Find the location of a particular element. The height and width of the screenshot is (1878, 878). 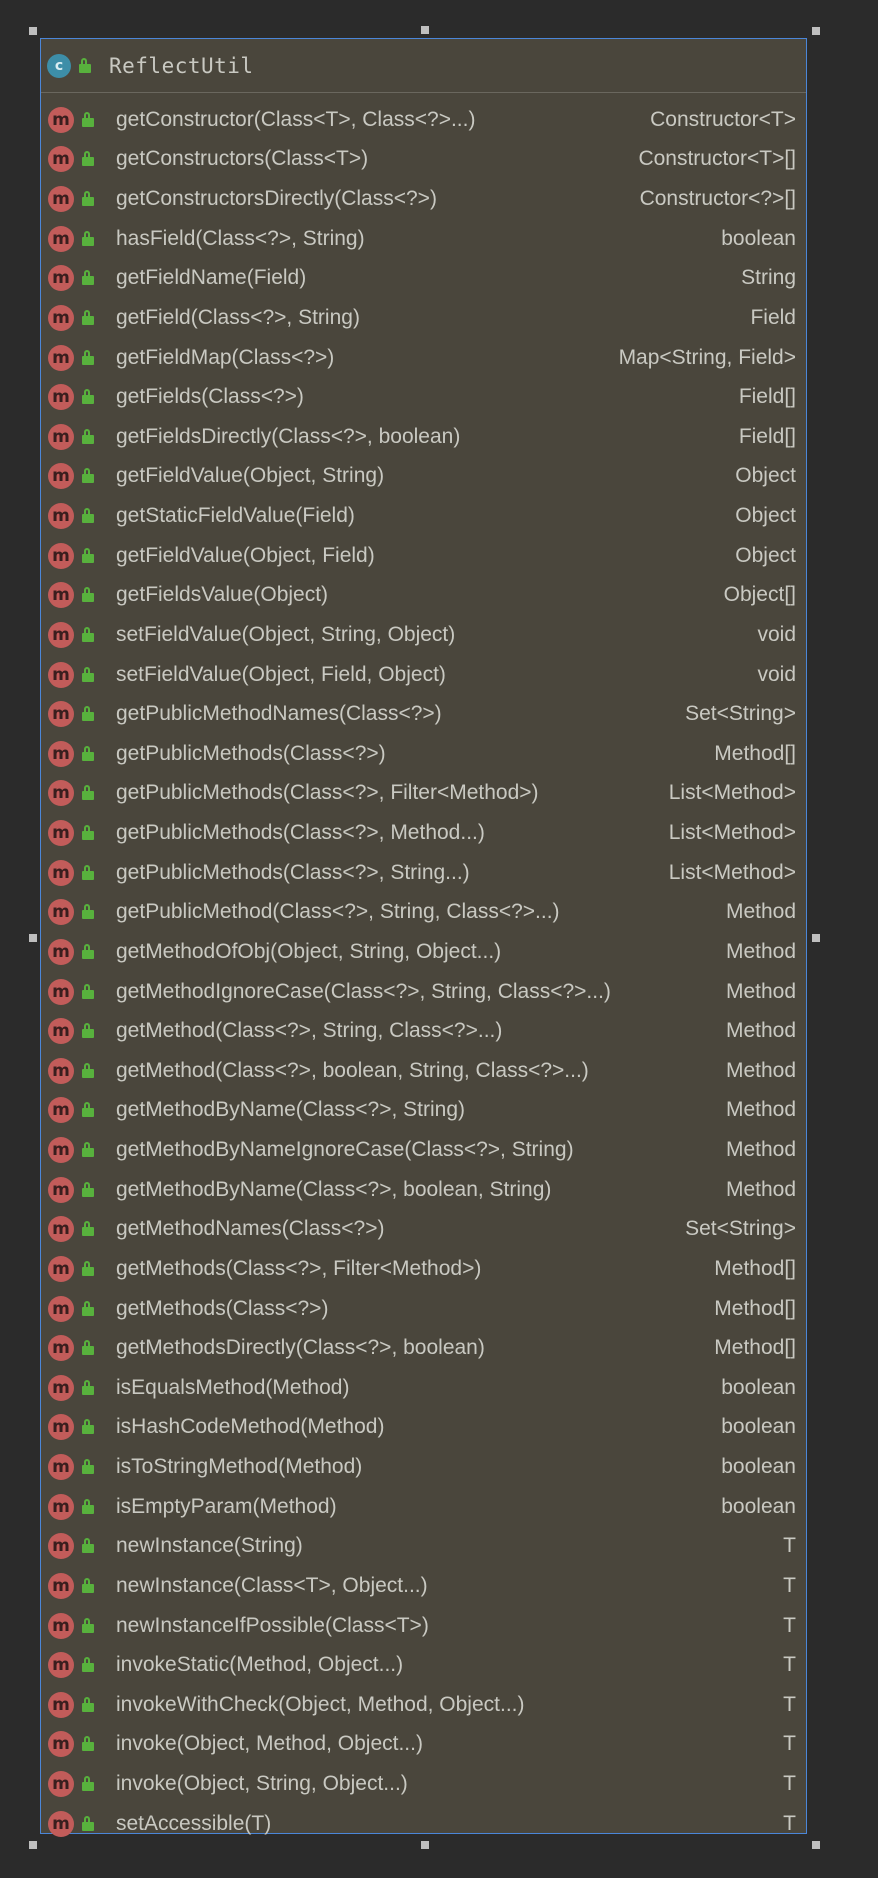

method-row: m newInstance(Class<T>, Object...) T is located at coordinates (423, 1586).